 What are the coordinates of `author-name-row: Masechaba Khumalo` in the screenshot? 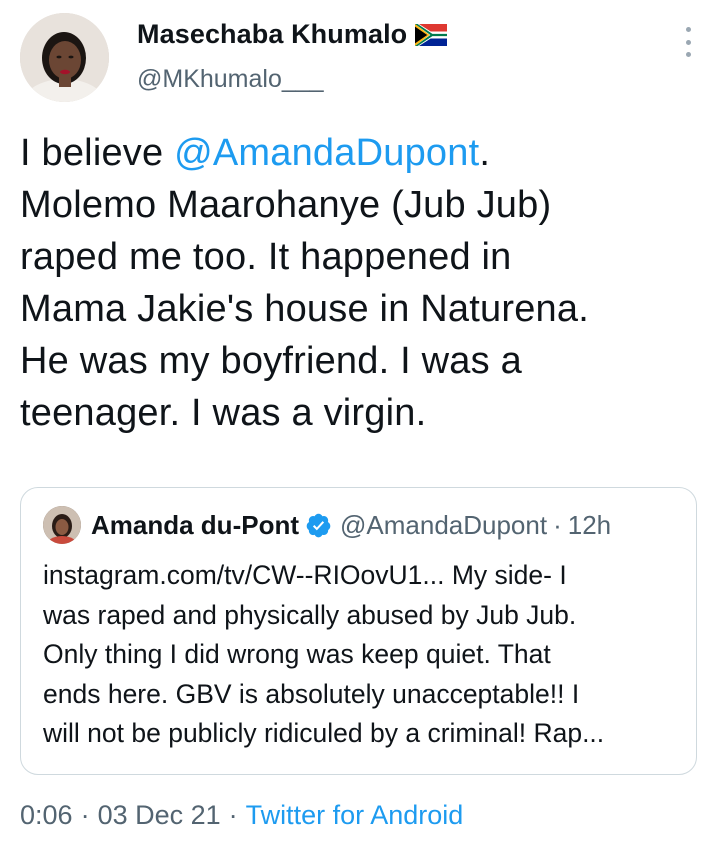 It's located at (292, 34).